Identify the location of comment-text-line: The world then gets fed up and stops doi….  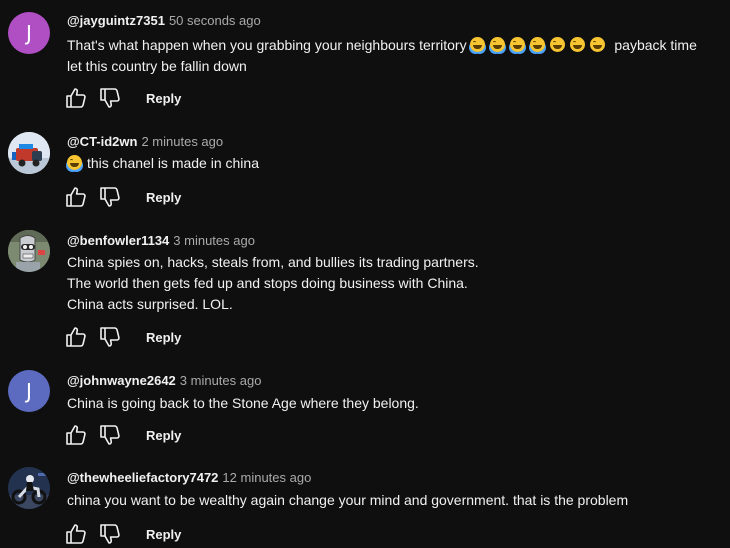
(267, 283).